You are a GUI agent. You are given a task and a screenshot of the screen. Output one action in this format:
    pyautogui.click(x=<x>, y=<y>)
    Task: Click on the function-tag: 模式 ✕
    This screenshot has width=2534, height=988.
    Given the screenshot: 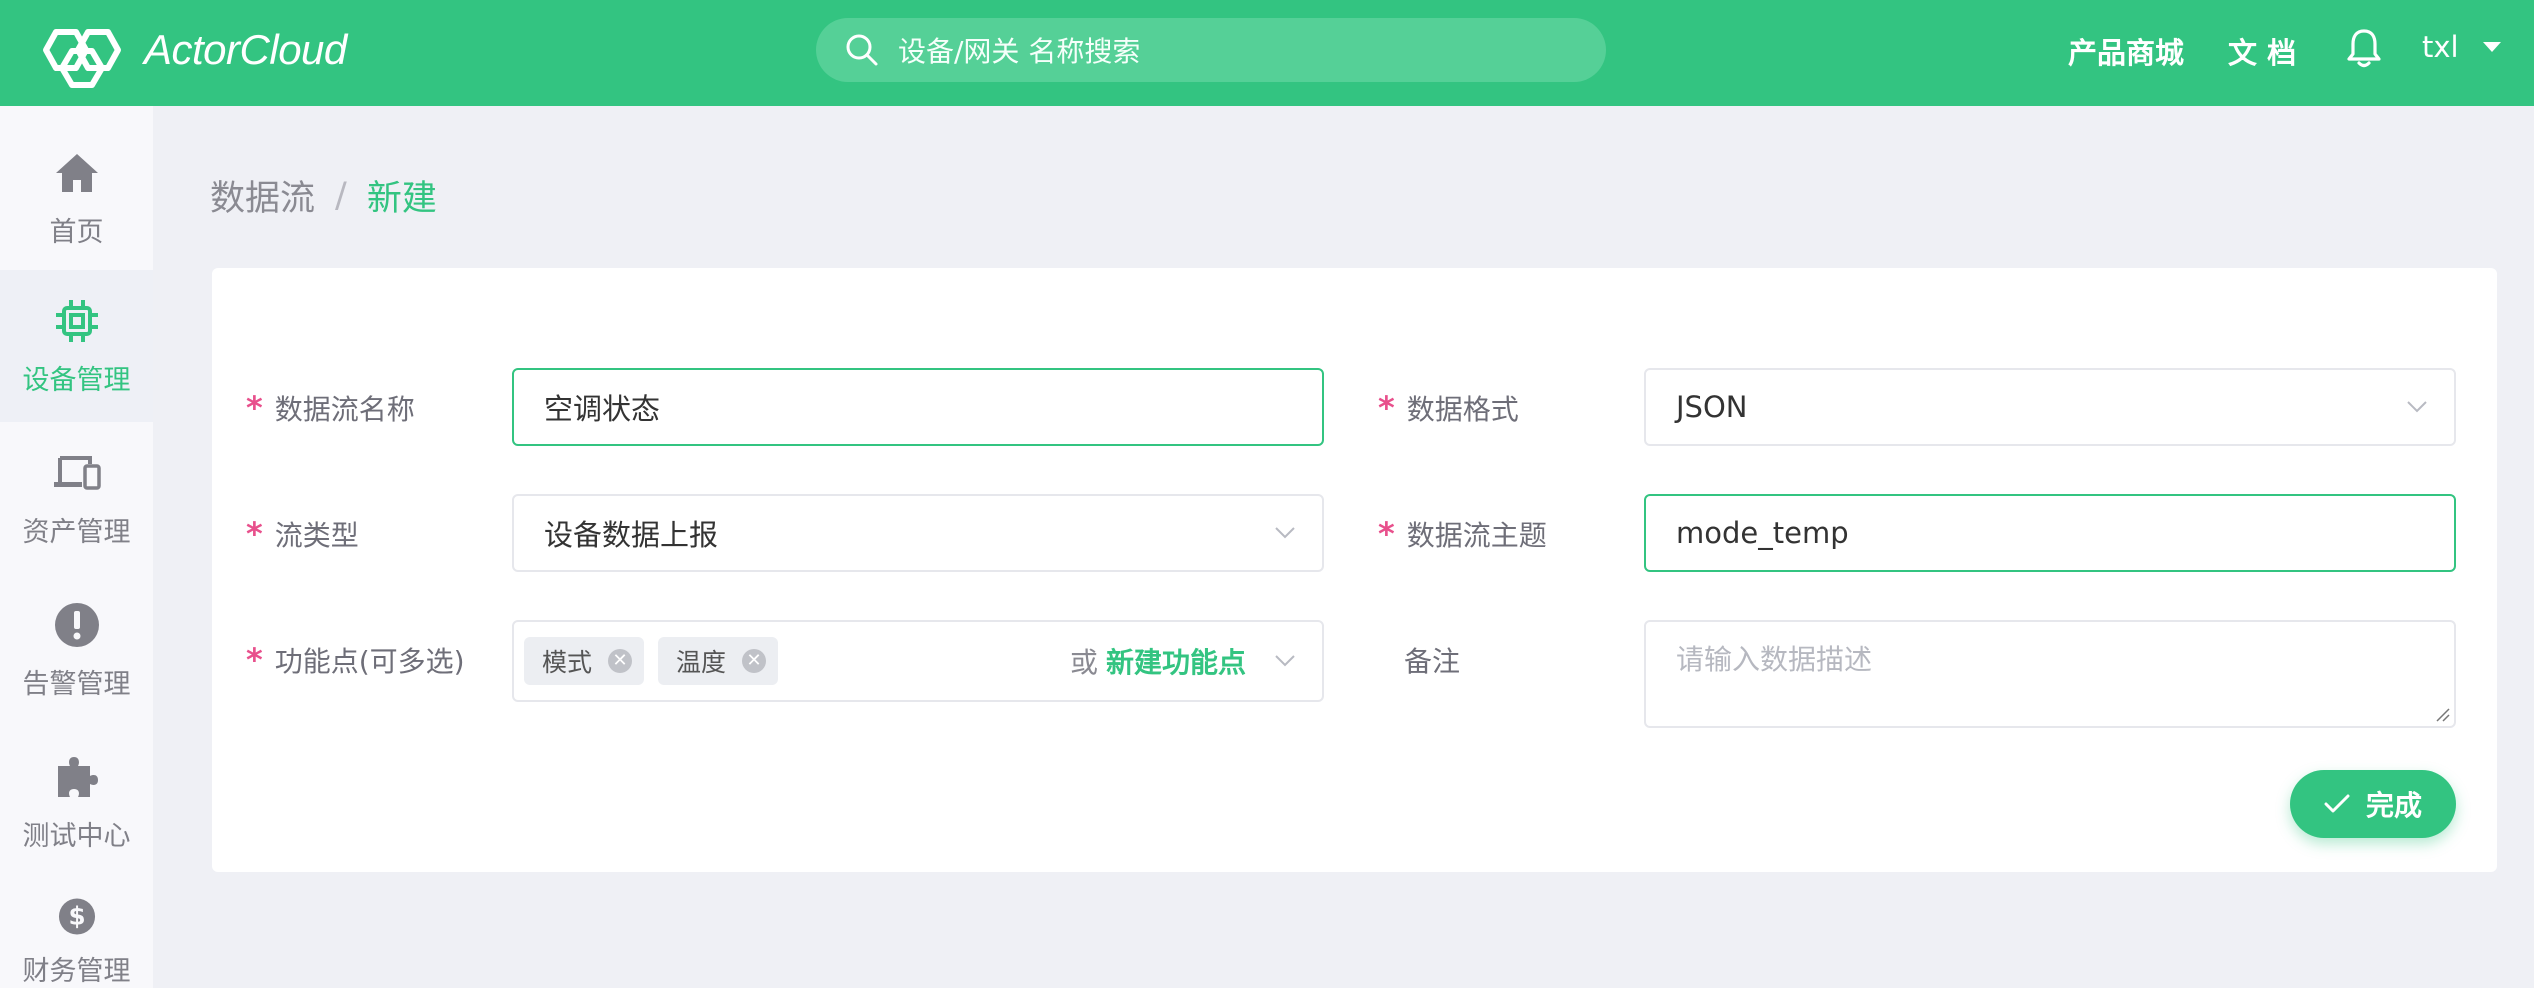 What is the action you would take?
    pyautogui.click(x=584, y=661)
    